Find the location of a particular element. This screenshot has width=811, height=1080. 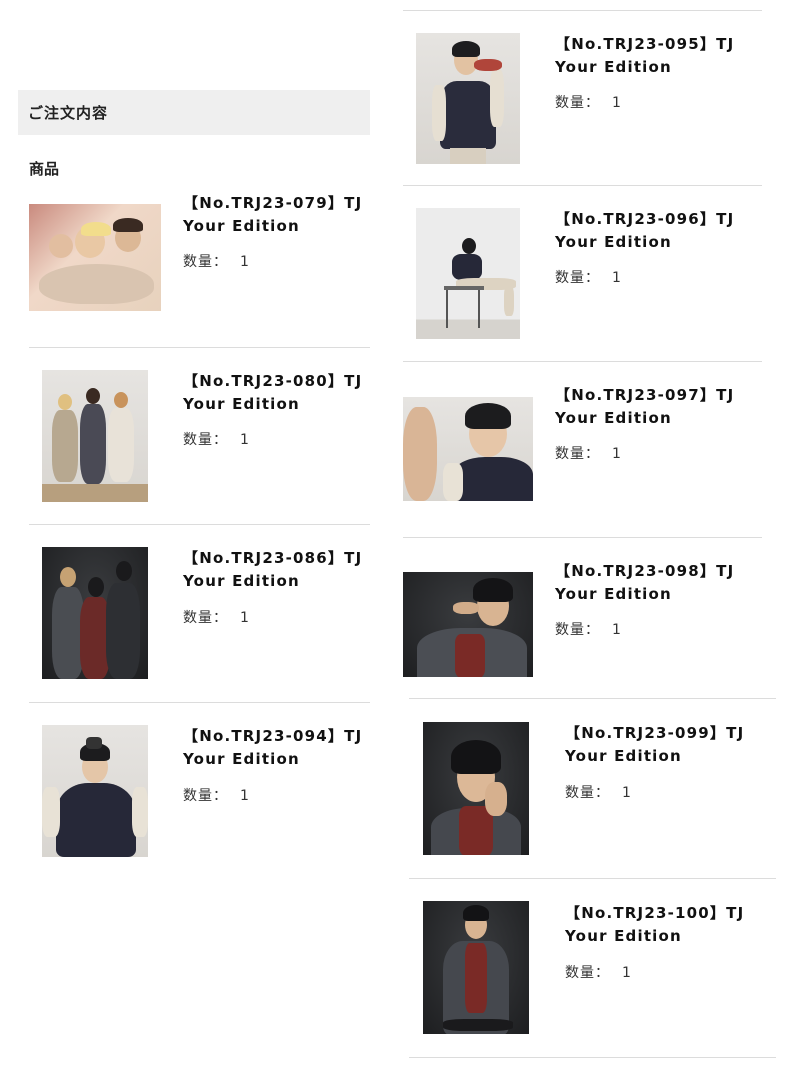

item-title-line1: 【No.TRJ23-079】TJ is located at coordinates (273, 203).